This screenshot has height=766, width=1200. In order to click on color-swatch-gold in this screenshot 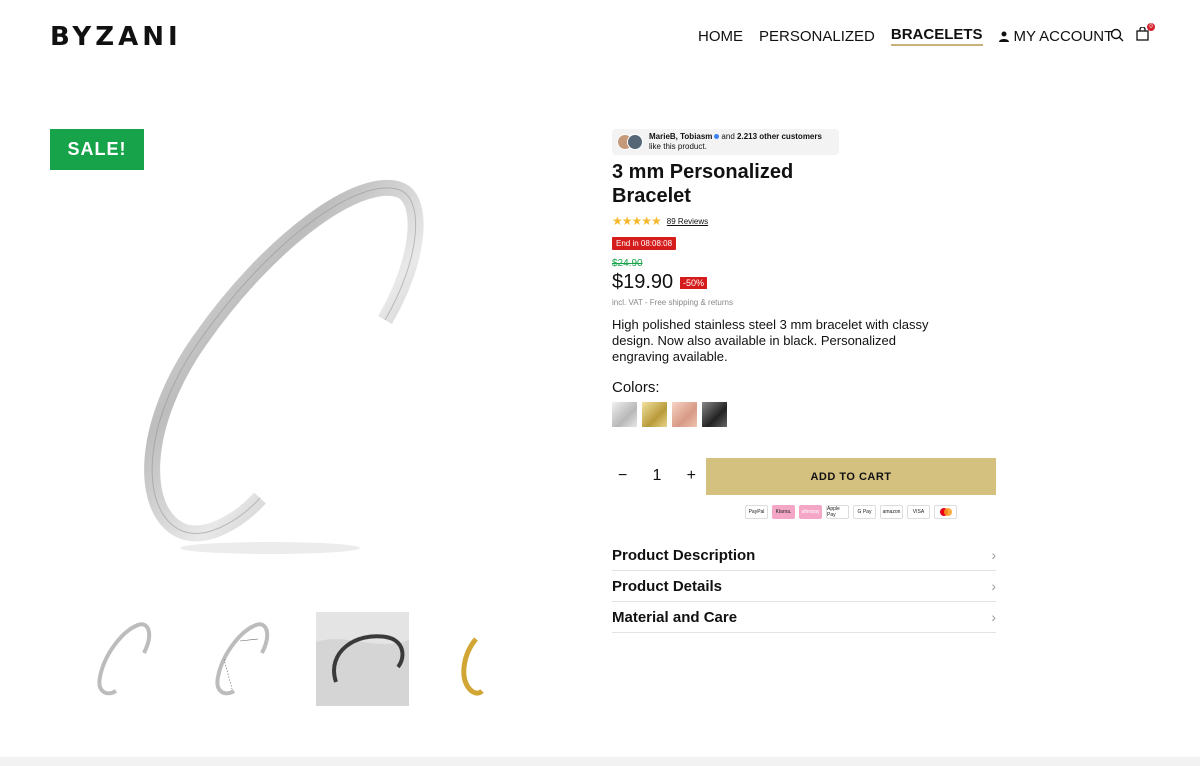, I will do `click(654, 414)`.